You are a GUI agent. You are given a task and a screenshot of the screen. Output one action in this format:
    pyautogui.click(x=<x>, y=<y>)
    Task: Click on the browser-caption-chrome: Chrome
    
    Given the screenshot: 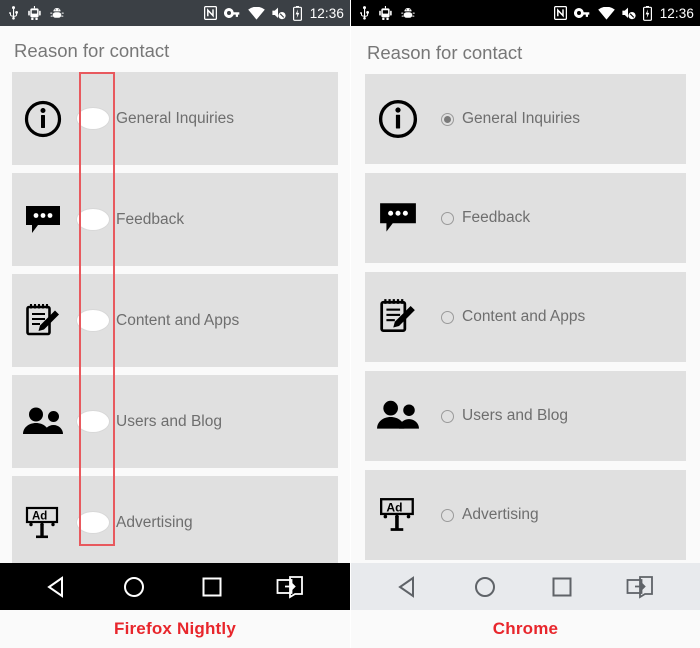 What is the action you would take?
    pyautogui.click(x=525, y=628)
    